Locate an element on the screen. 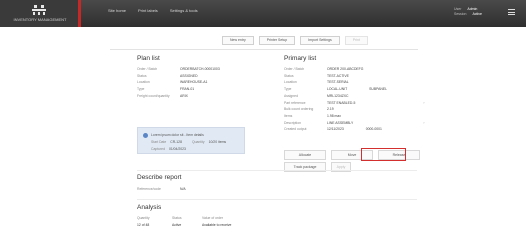 The width and height of the screenshot is (526, 245). detail-value: 12/11/2023 is located at coordinates (335, 129).